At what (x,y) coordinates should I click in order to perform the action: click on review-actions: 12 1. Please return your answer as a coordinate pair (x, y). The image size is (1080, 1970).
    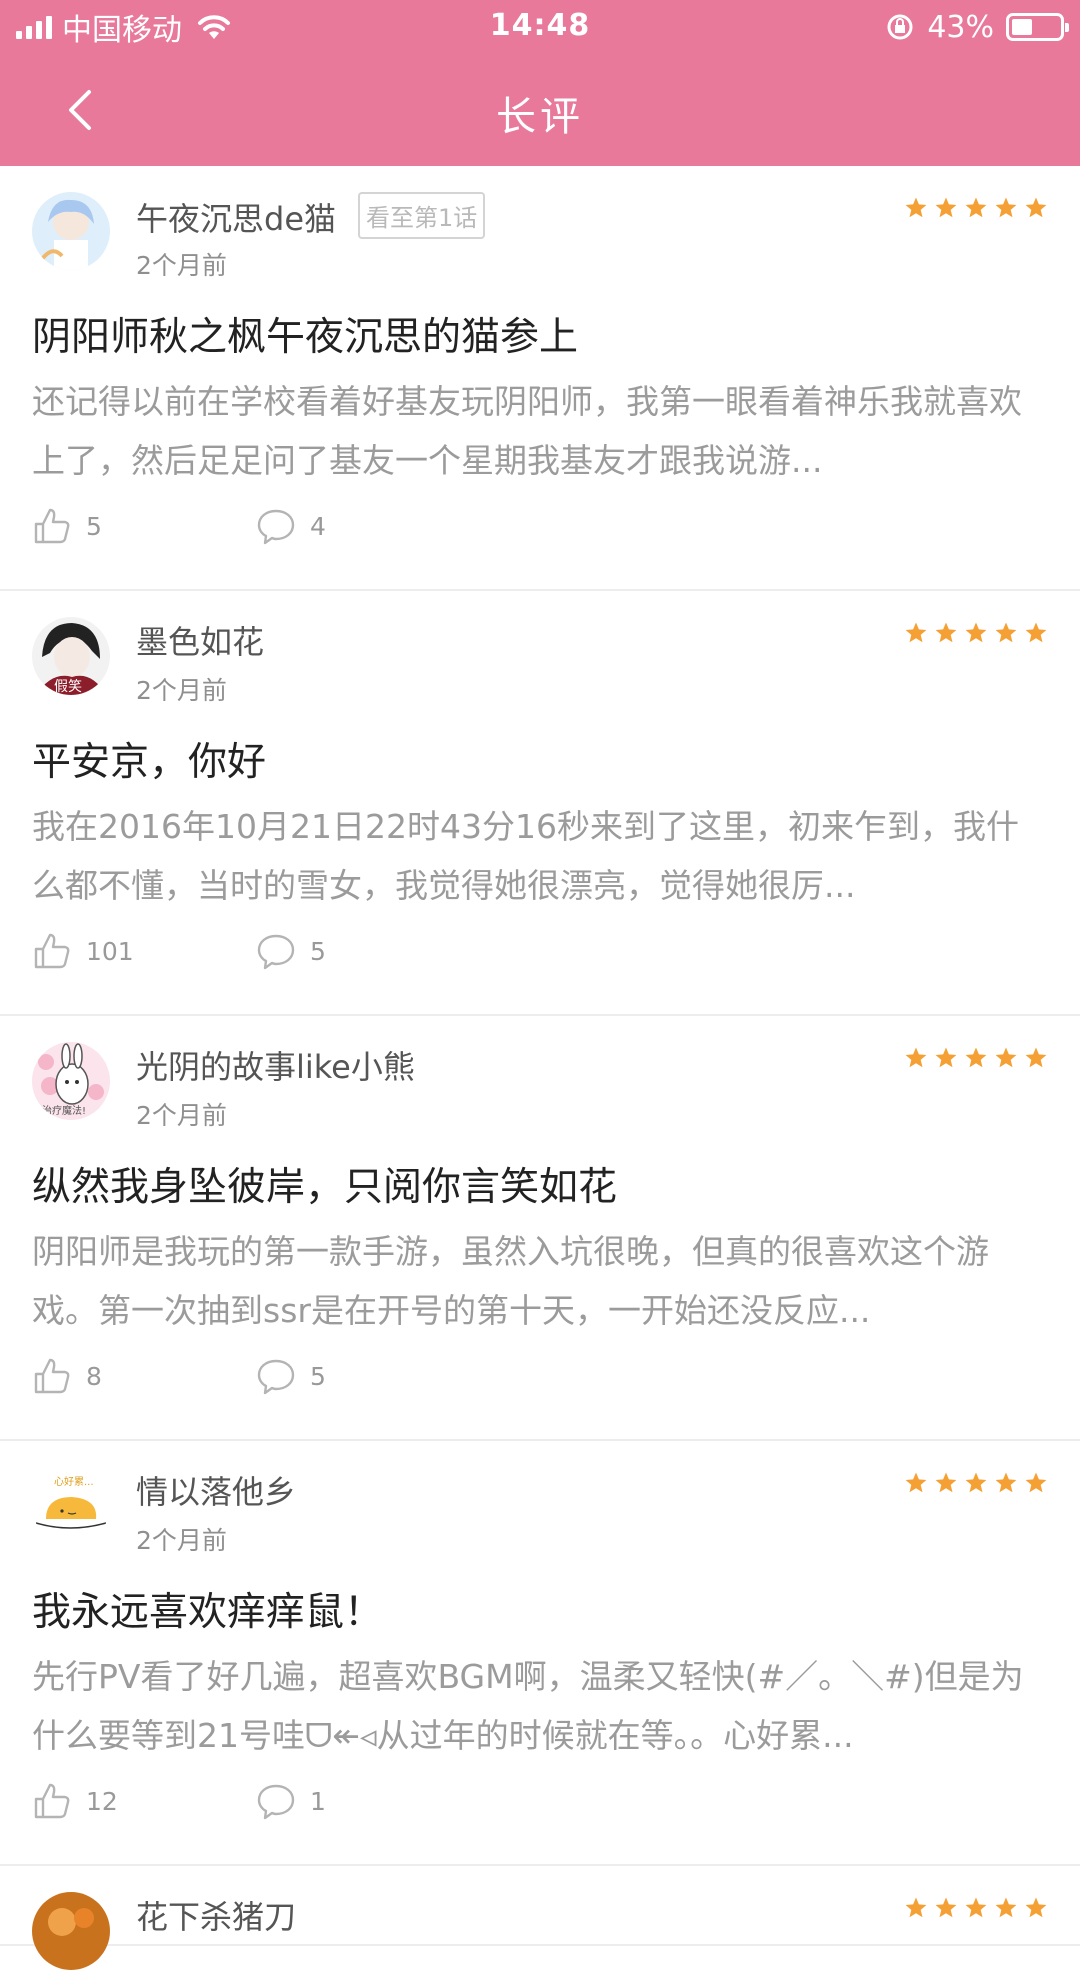
    Looking at the image, I should click on (179, 1801).